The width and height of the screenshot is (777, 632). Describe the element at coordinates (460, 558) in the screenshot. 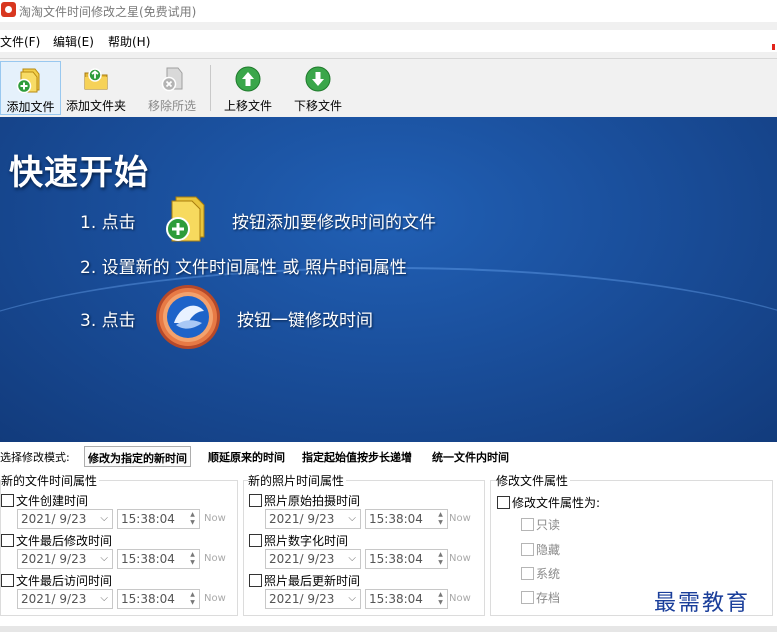

I see `photo-digitized-now-button: Now` at that location.